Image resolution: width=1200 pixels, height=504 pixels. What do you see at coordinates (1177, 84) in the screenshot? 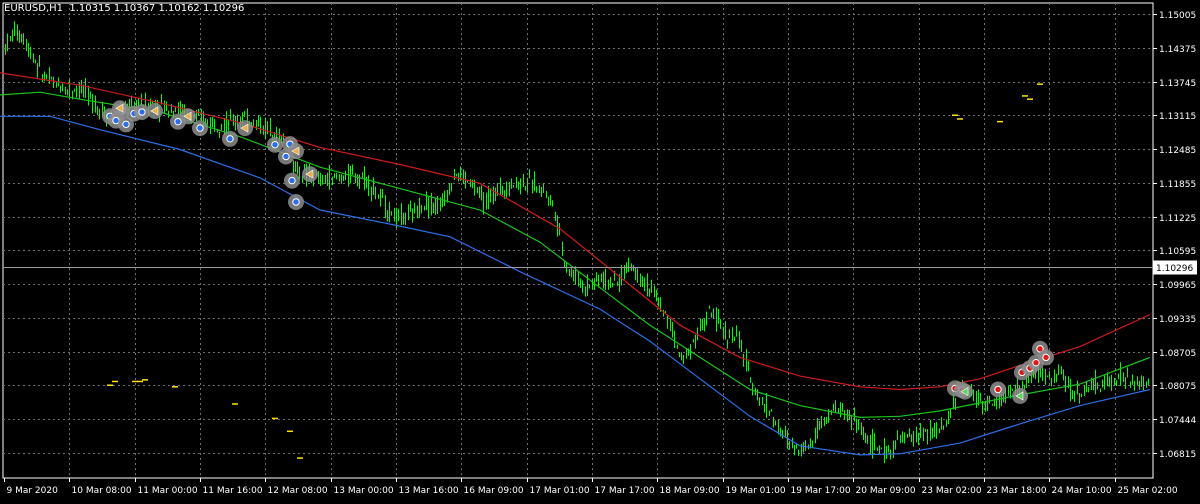
I see `y-tick-label: 1.13745` at bounding box center [1177, 84].